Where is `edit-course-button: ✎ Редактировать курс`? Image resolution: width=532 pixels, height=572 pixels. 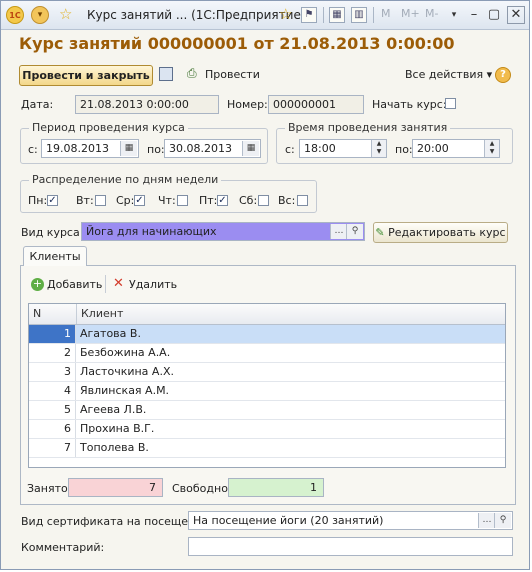
edit-course-button: ✎ Редактировать курс is located at coordinates (440, 232).